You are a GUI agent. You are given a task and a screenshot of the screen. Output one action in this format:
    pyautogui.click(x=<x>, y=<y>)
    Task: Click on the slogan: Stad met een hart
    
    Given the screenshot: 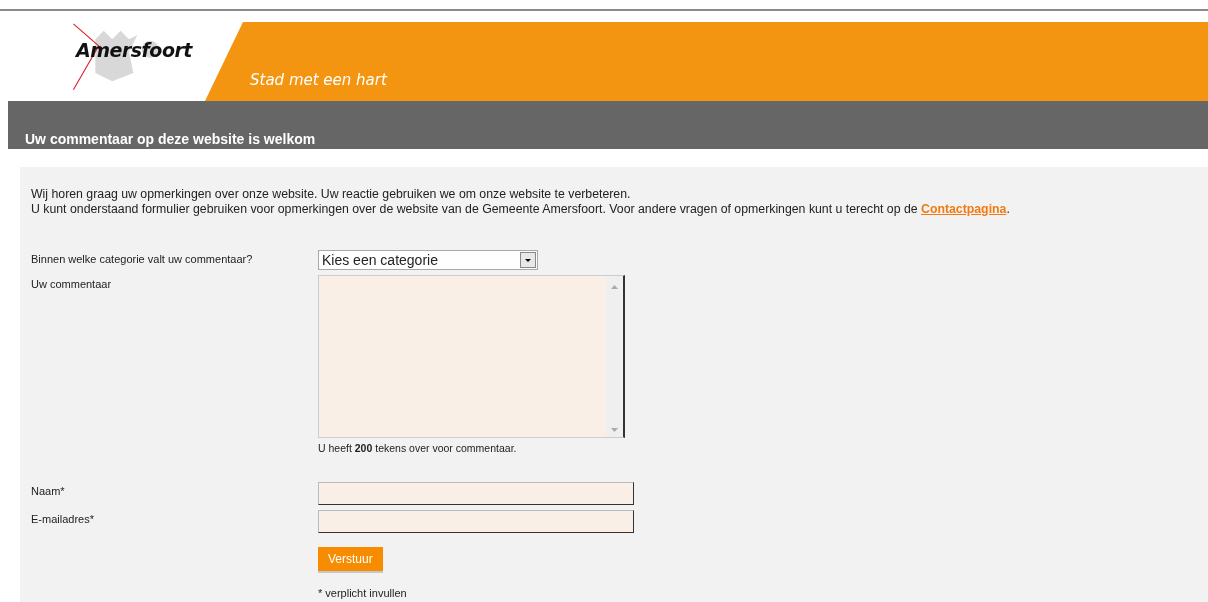 What is the action you would take?
    pyautogui.click(x=318, y=80)
    